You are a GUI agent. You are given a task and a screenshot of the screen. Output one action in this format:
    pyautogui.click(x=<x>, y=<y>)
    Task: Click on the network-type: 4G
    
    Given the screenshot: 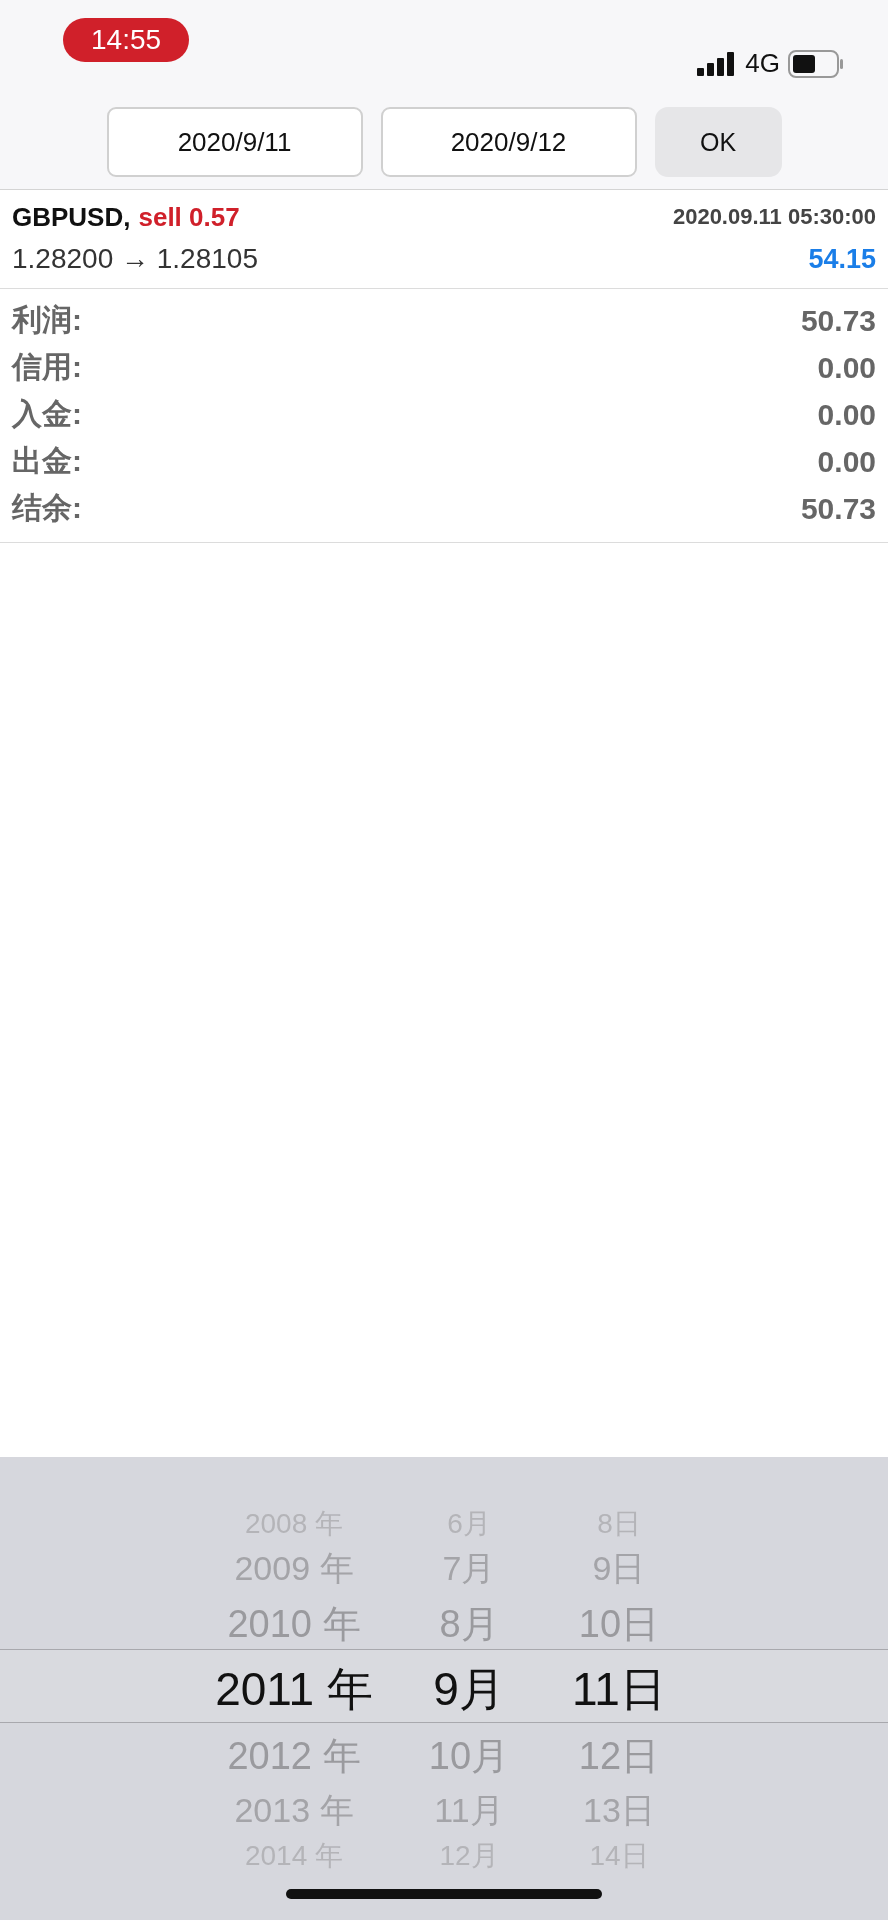 What is the action you would take?
    pyautogui.click(x=762, y=63)
    